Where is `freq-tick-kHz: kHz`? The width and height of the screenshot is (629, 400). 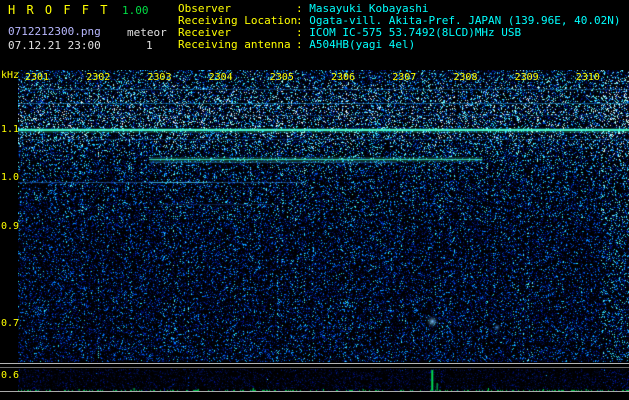 freq-tick-kHz: kHz is located at coordinates (10, 75).